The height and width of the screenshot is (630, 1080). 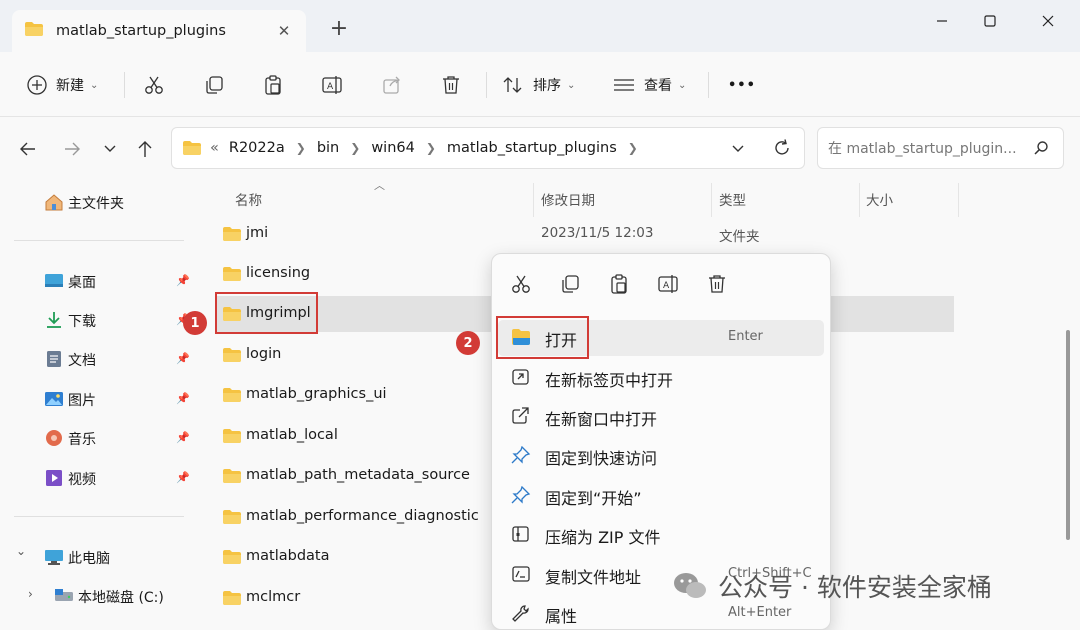 I want to click on computer-icon, so click(x=54, y=559).